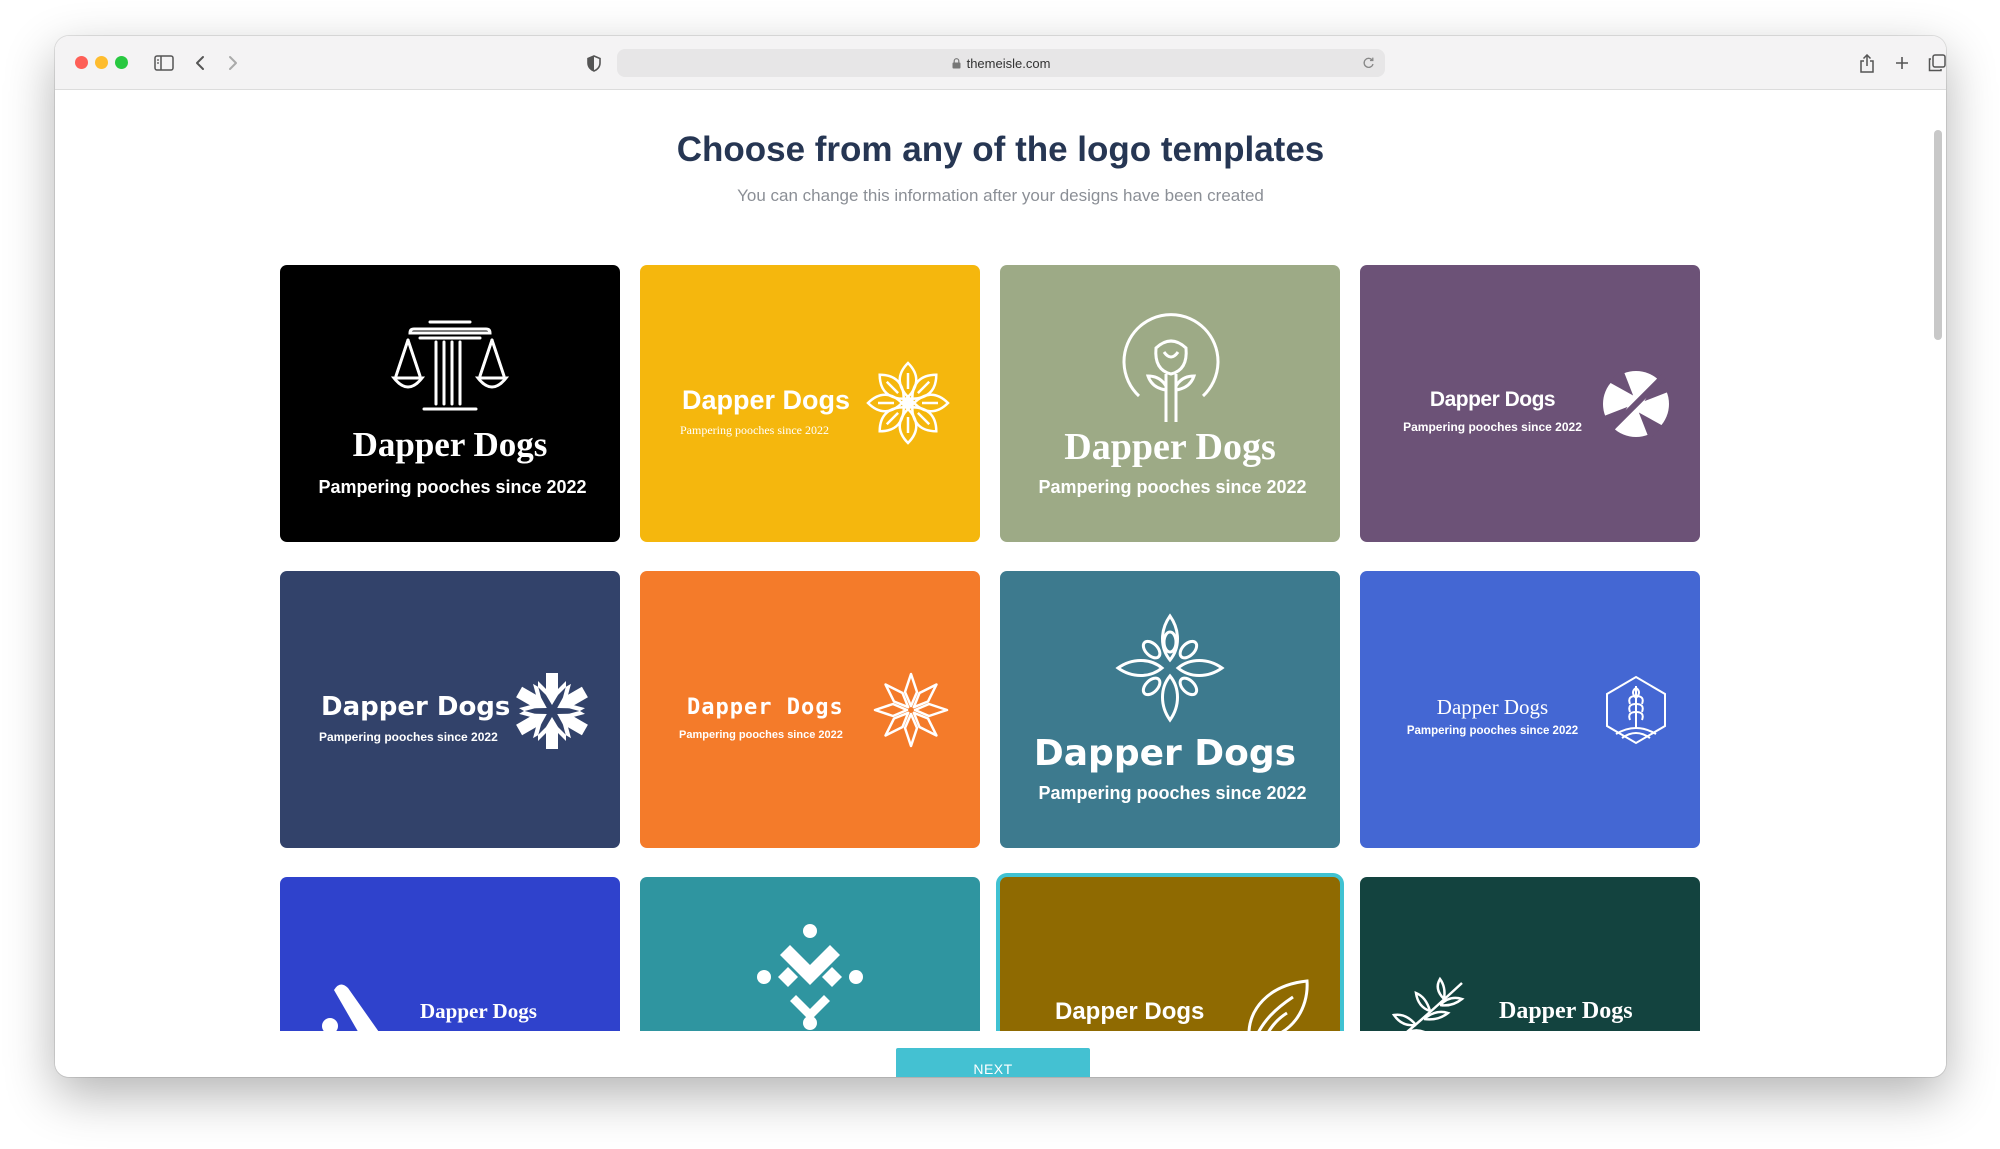  Describe the element at coordinates (993, 1062) in the screenshot. I see `next-button: NEXT` at that location.